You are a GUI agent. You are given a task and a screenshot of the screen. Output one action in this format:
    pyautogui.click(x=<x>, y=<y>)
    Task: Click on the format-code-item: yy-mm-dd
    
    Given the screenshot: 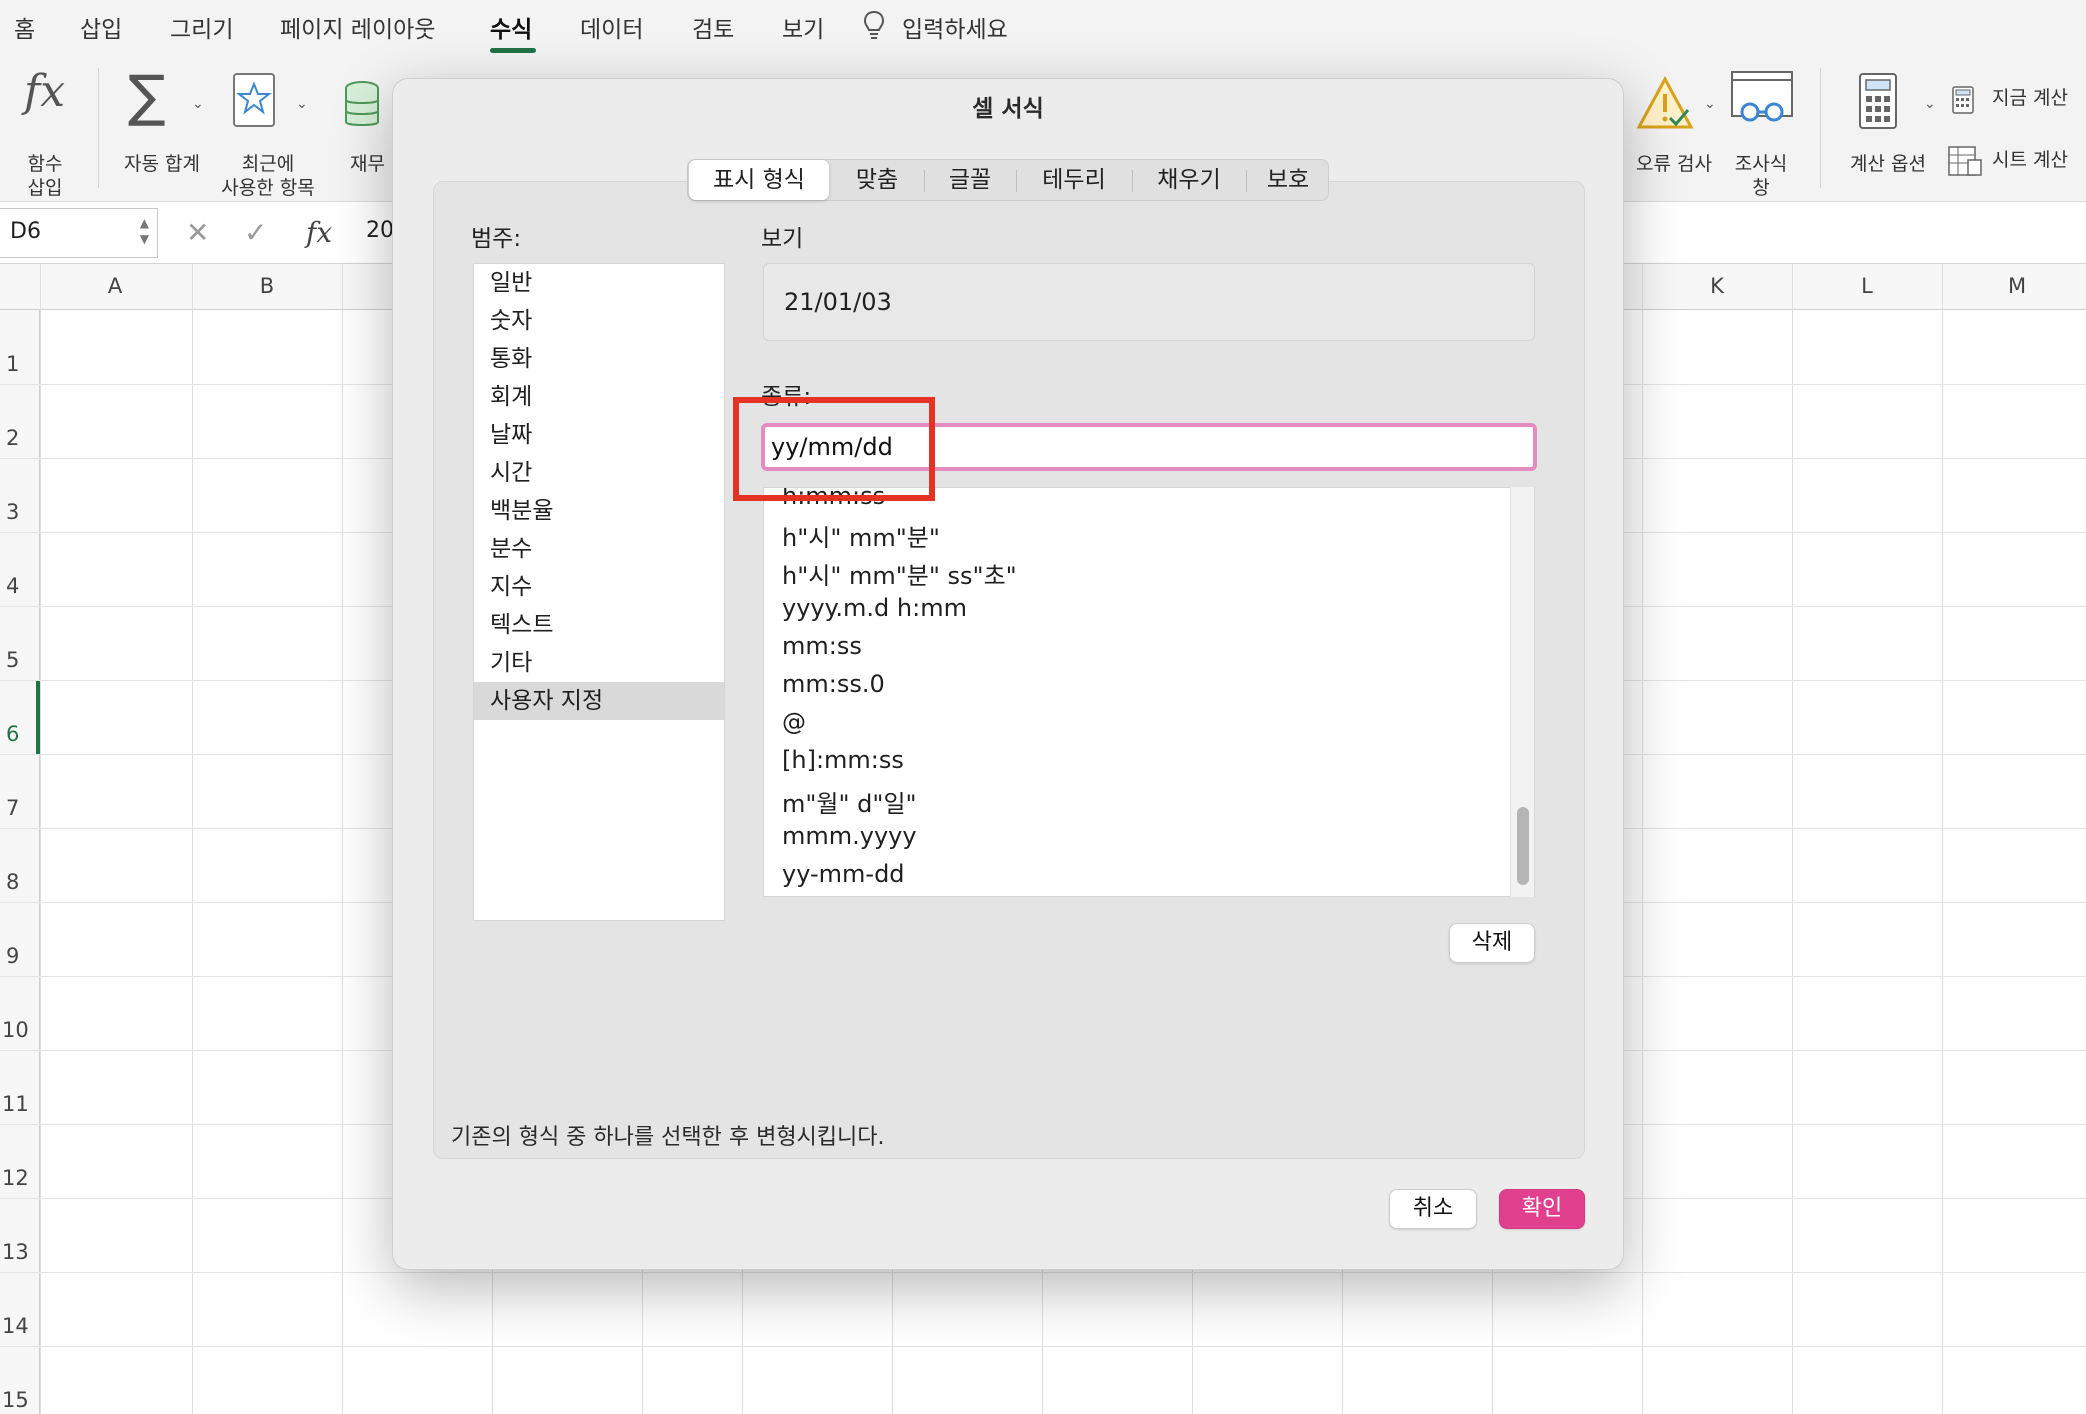 What is the action you would take?
    pyautogui.click(x=843, y=874)
    